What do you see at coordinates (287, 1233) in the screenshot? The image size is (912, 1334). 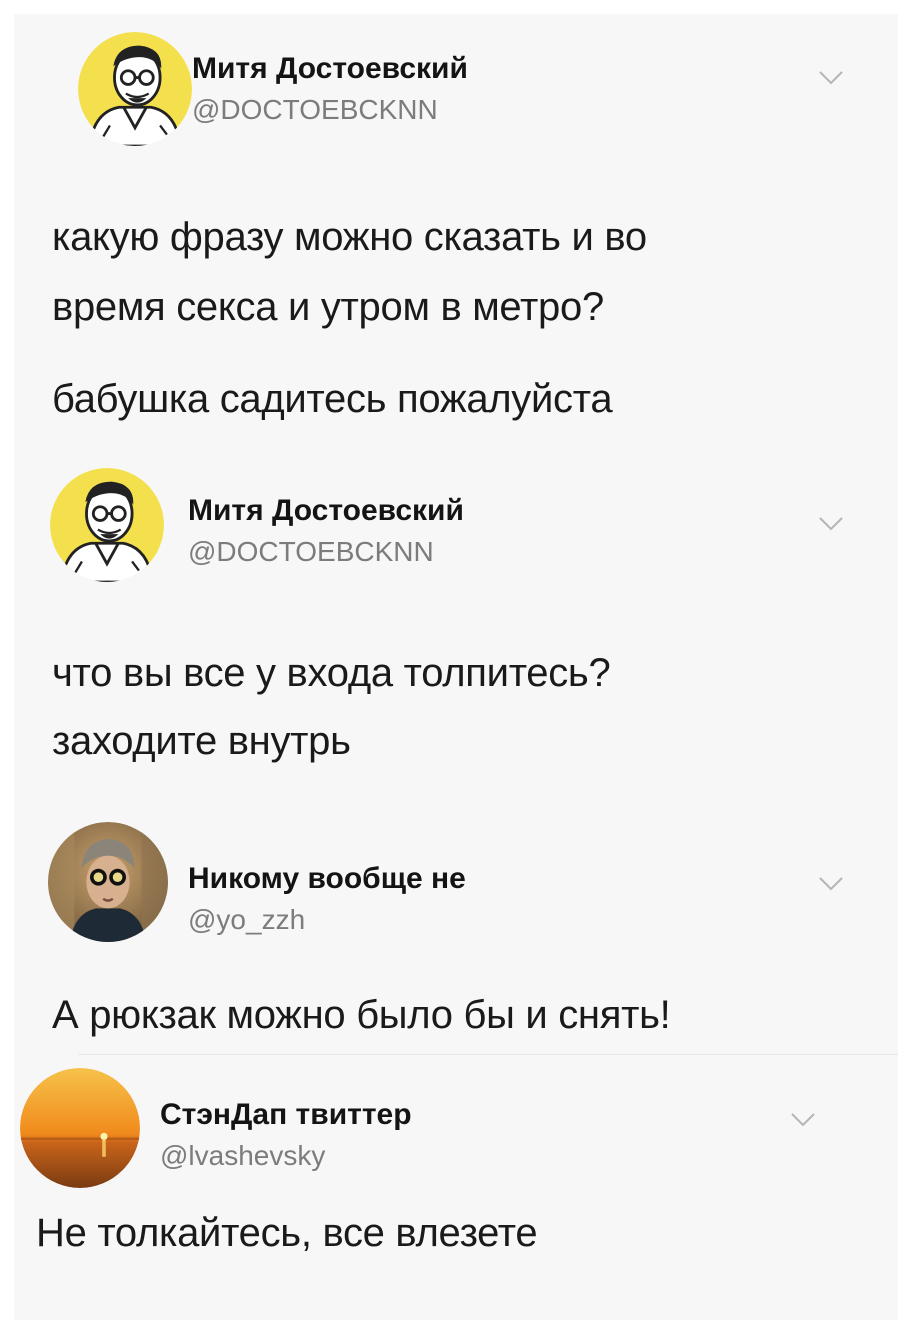 I see `tweet-text-line-1: Не толкайтесь, все влезете` at bounding box center [287, 1233].